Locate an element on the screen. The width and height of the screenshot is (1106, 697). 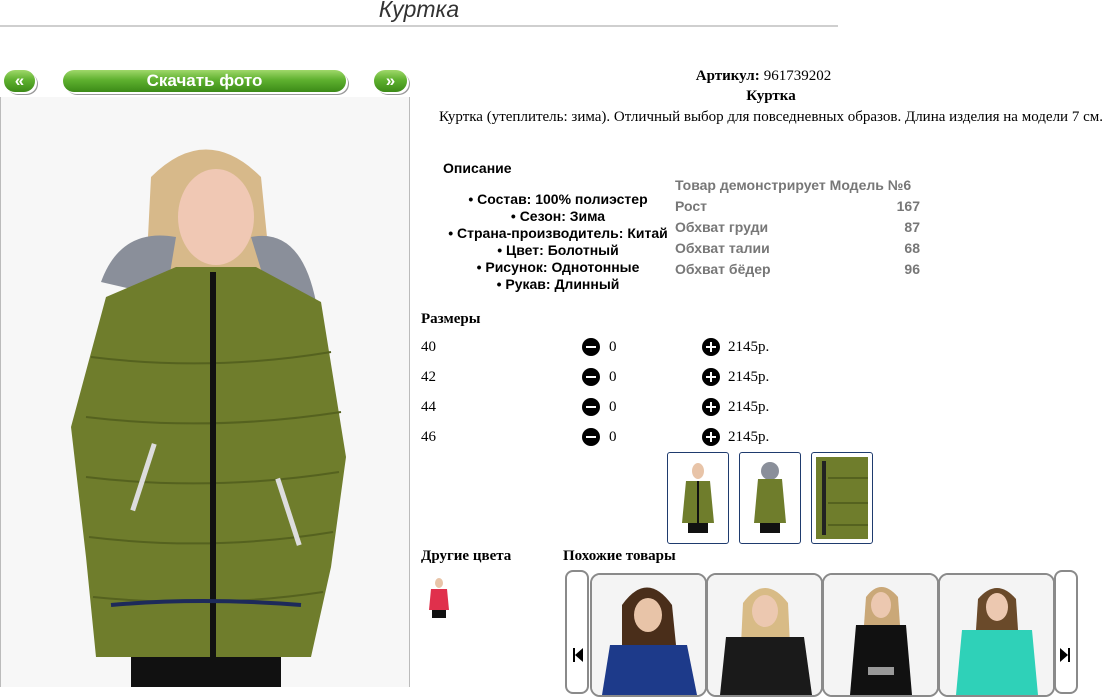
next-photo-button: » is located at coordinates (390, 81).